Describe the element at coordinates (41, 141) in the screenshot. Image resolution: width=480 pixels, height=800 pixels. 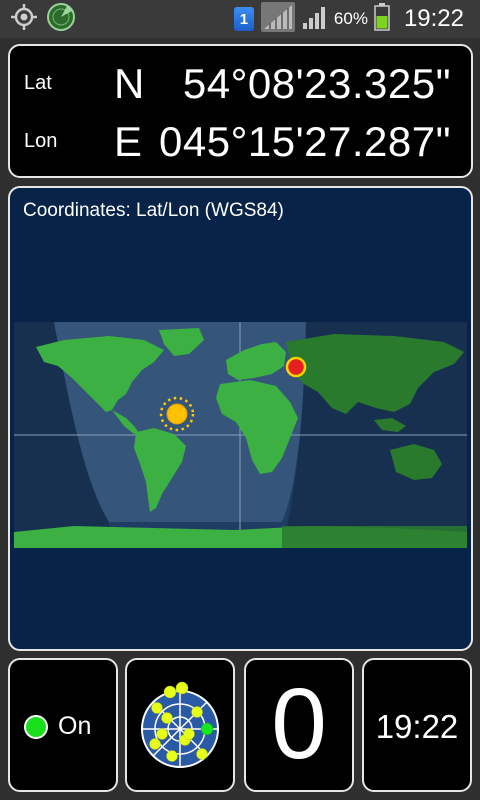
I see `longitude-label: Lon` at that location.